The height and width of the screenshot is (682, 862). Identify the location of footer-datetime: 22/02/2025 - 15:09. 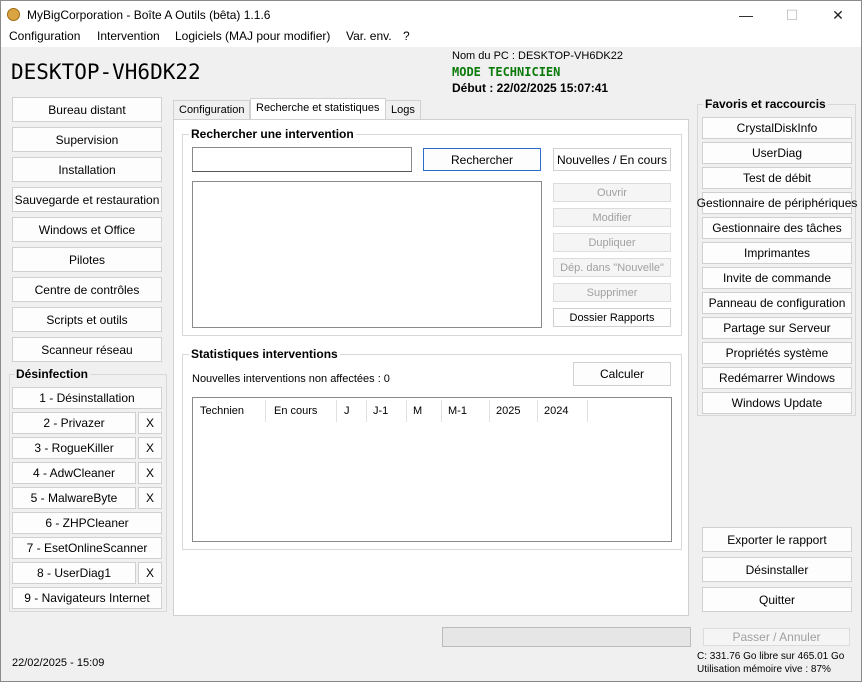
(58, 663).